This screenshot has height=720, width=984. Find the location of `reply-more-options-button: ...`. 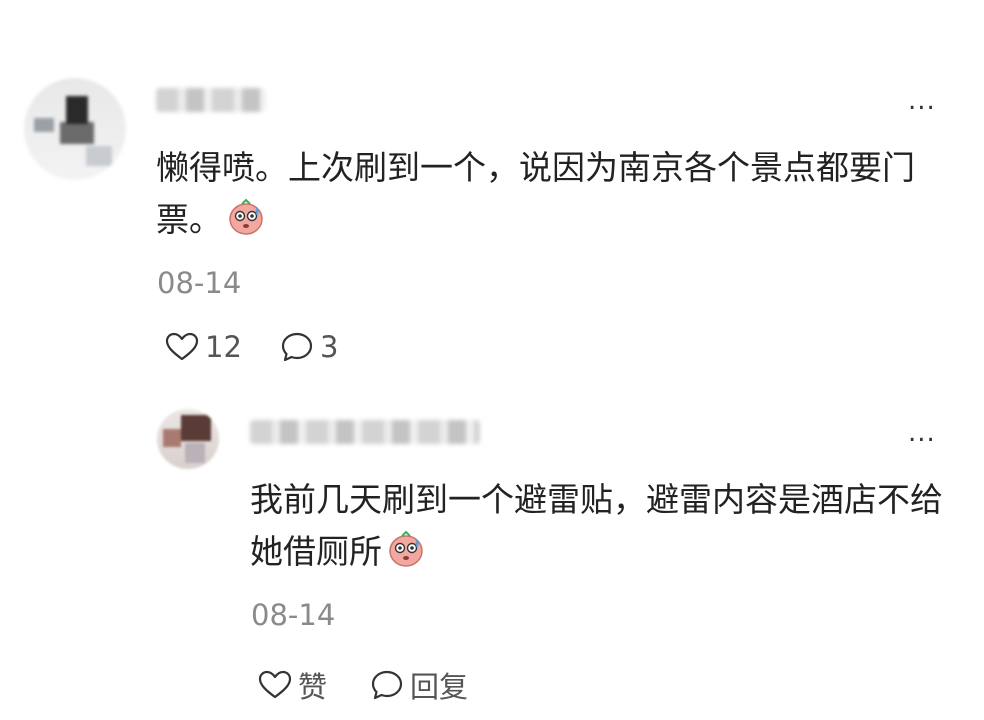

reply-more-options-button: ... is located at coordinates (922, 433).